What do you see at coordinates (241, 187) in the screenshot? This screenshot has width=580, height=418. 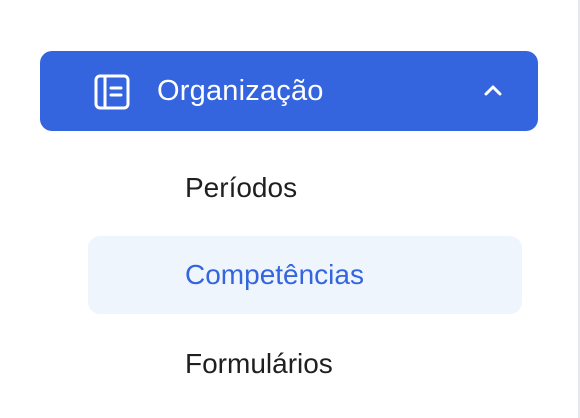 I see `nav-item-label: Períodos` at bounding box center [241, 187].